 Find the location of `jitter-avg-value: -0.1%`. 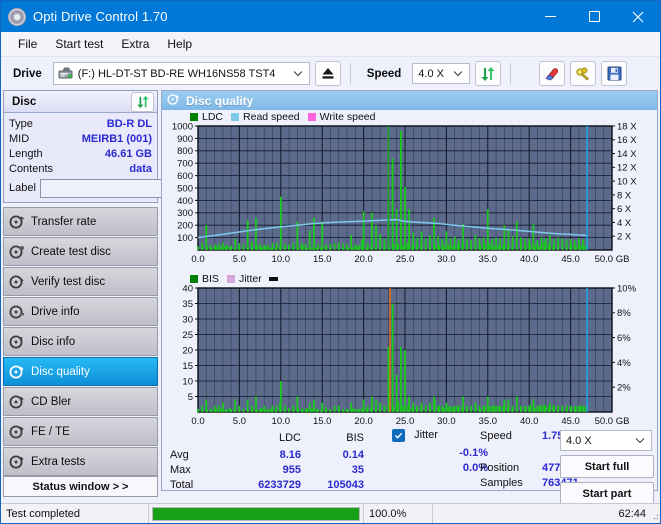

jitter-avg-value: -0.1% is located at coordinates (473, 453).